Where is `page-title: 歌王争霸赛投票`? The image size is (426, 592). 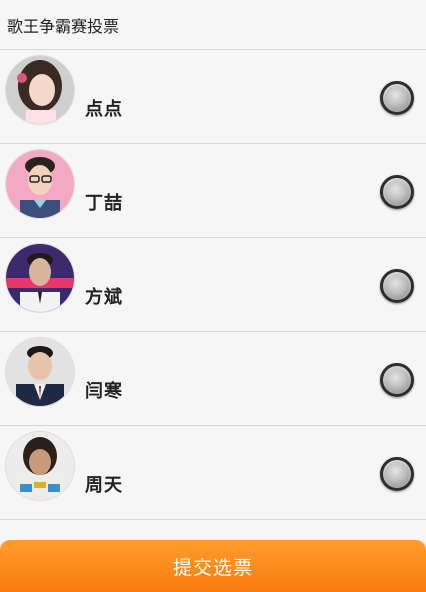 page-title: 歌王争霸赛投票 is located at coordinates (63, 26).